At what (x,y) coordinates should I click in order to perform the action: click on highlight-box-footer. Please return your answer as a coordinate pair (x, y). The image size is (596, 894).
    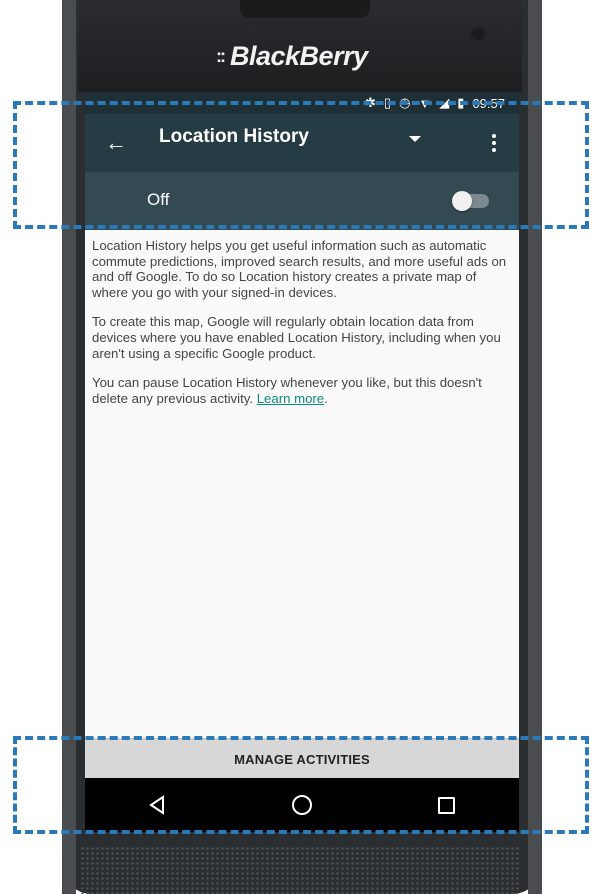
    Looking at the image, I should click on (301, 785).